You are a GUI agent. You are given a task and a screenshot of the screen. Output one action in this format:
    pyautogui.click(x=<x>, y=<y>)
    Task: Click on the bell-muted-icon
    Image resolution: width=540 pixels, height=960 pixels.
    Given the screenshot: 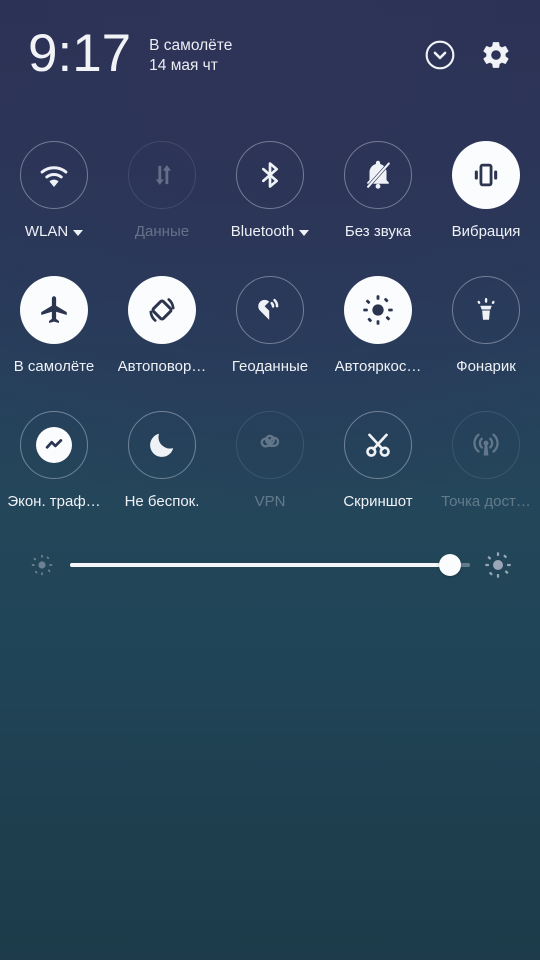 What is the action you would take?
    pyautogui.click(x=378, y=175)
    